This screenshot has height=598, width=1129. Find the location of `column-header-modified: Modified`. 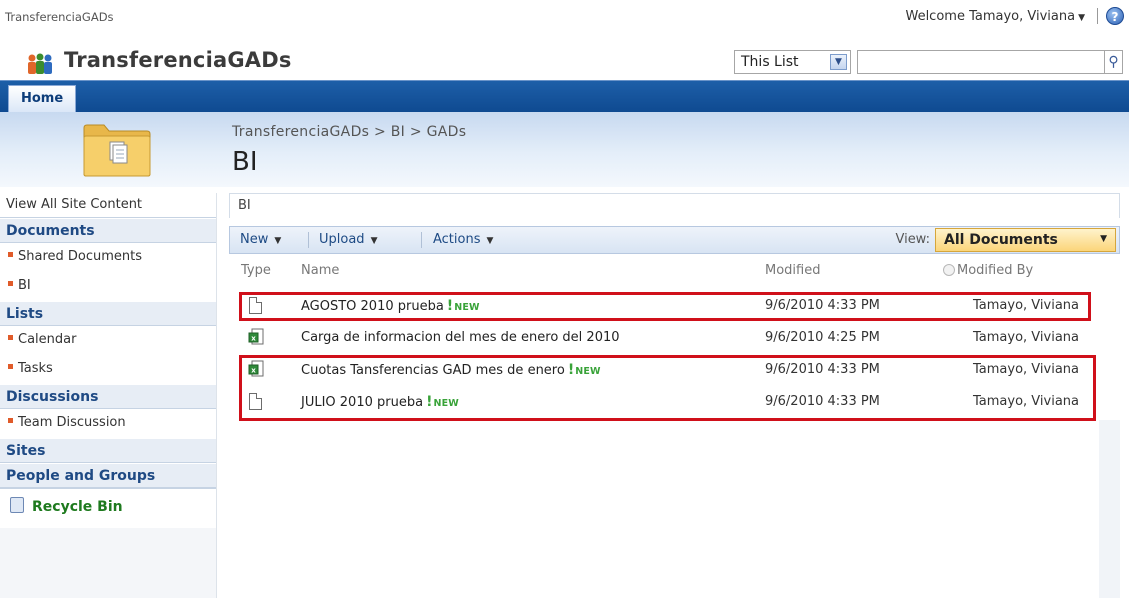

column-header-modified: Modified is located at coordinates (792, 270).